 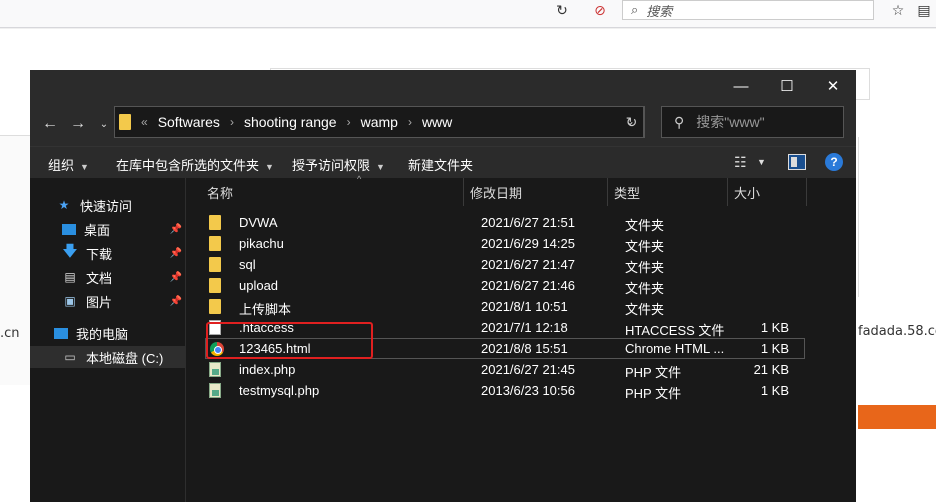 I want to click on sidebar-item-label: 桌面, so click(x=97, y=230).